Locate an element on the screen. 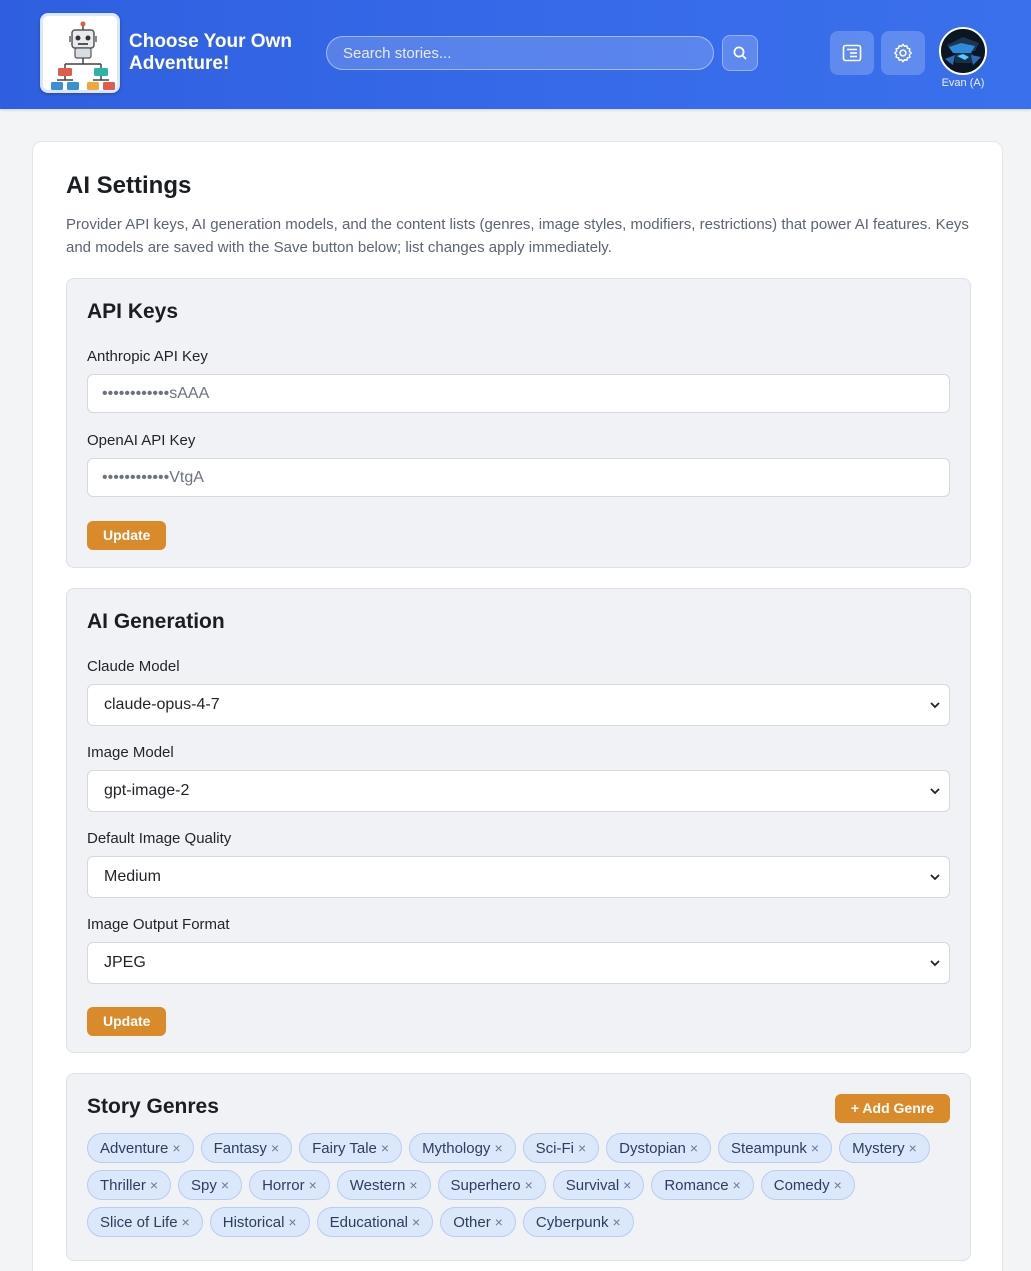  genre-chip-label: Thriller is located at coordinates (123, 1185).